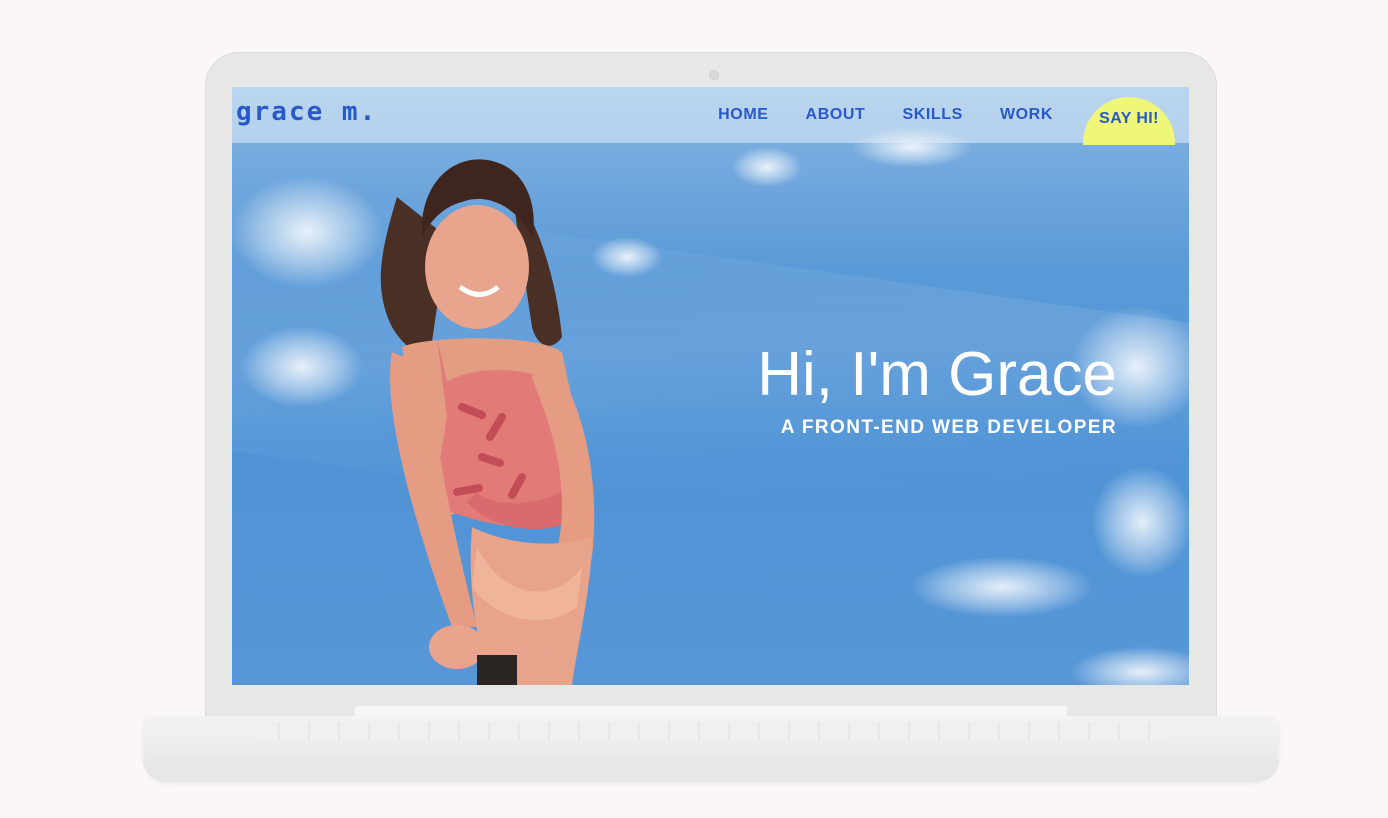  I want to click on nav-work-link: WORK, so click(1026, 115).